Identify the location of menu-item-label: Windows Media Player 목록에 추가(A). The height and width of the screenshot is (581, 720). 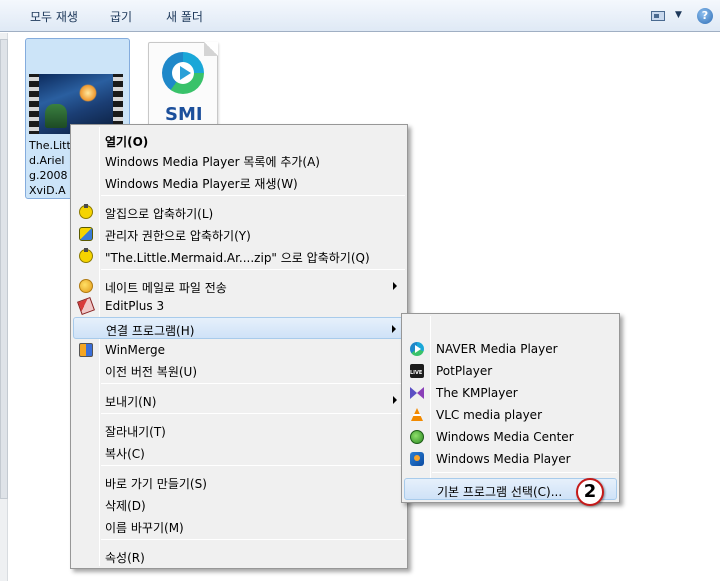
(212, 162).